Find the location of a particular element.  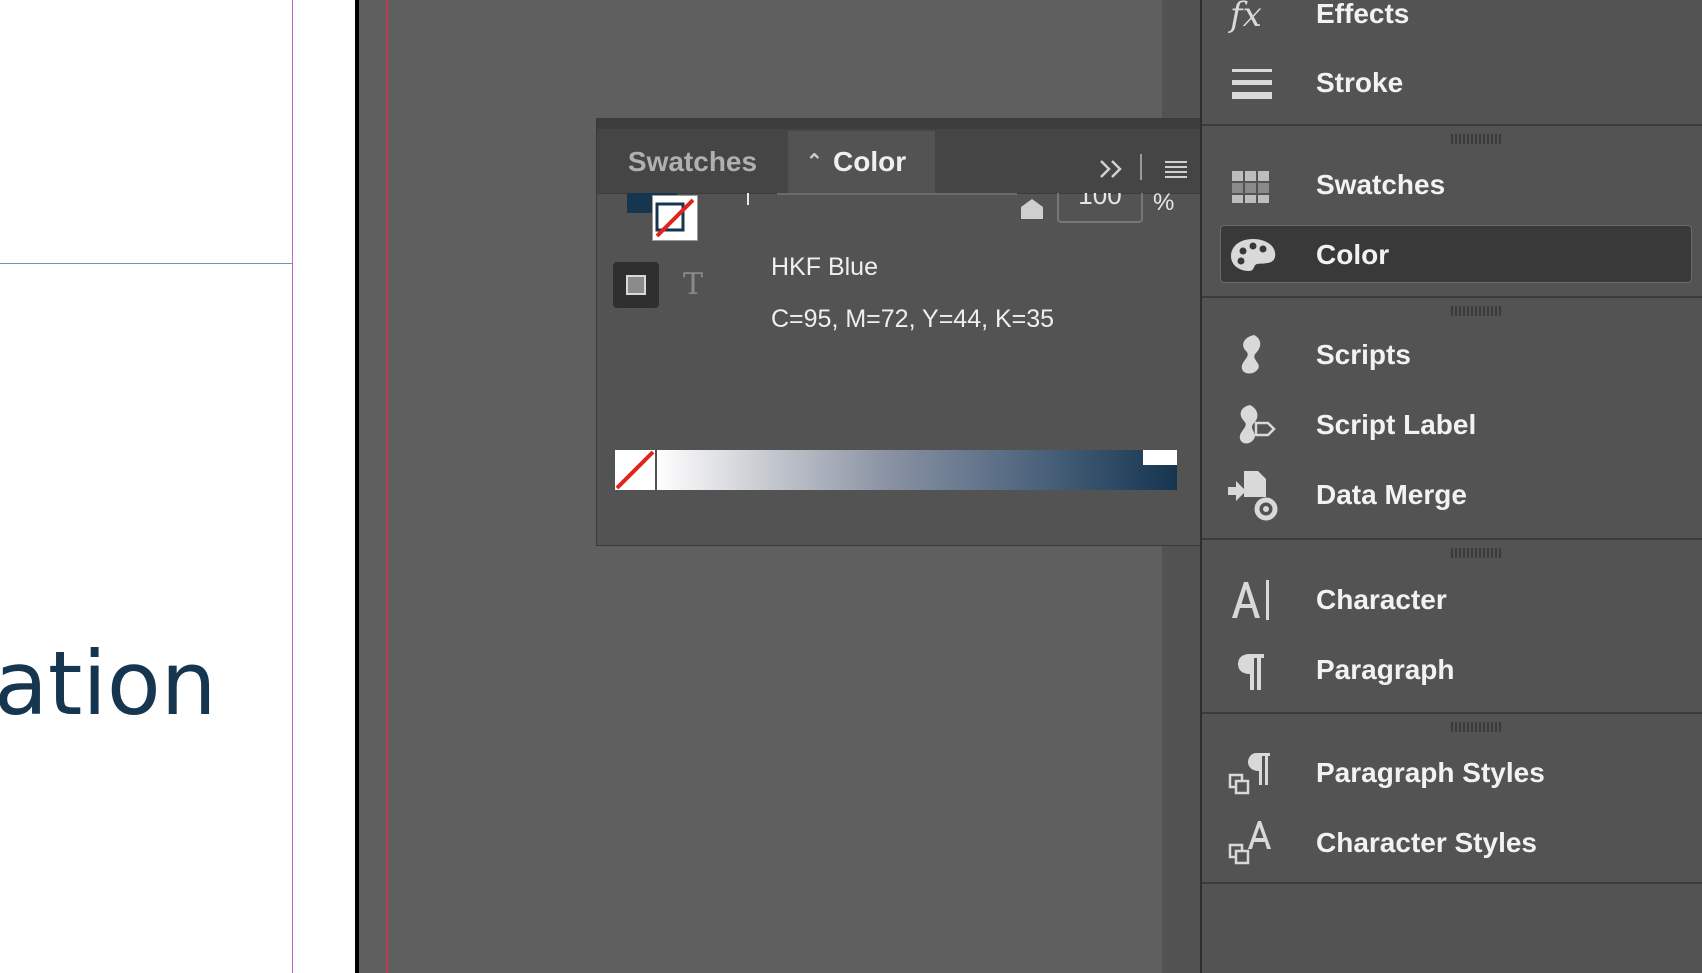

dock-item-effects: fx Effects is located at coordinates (1456, 21).